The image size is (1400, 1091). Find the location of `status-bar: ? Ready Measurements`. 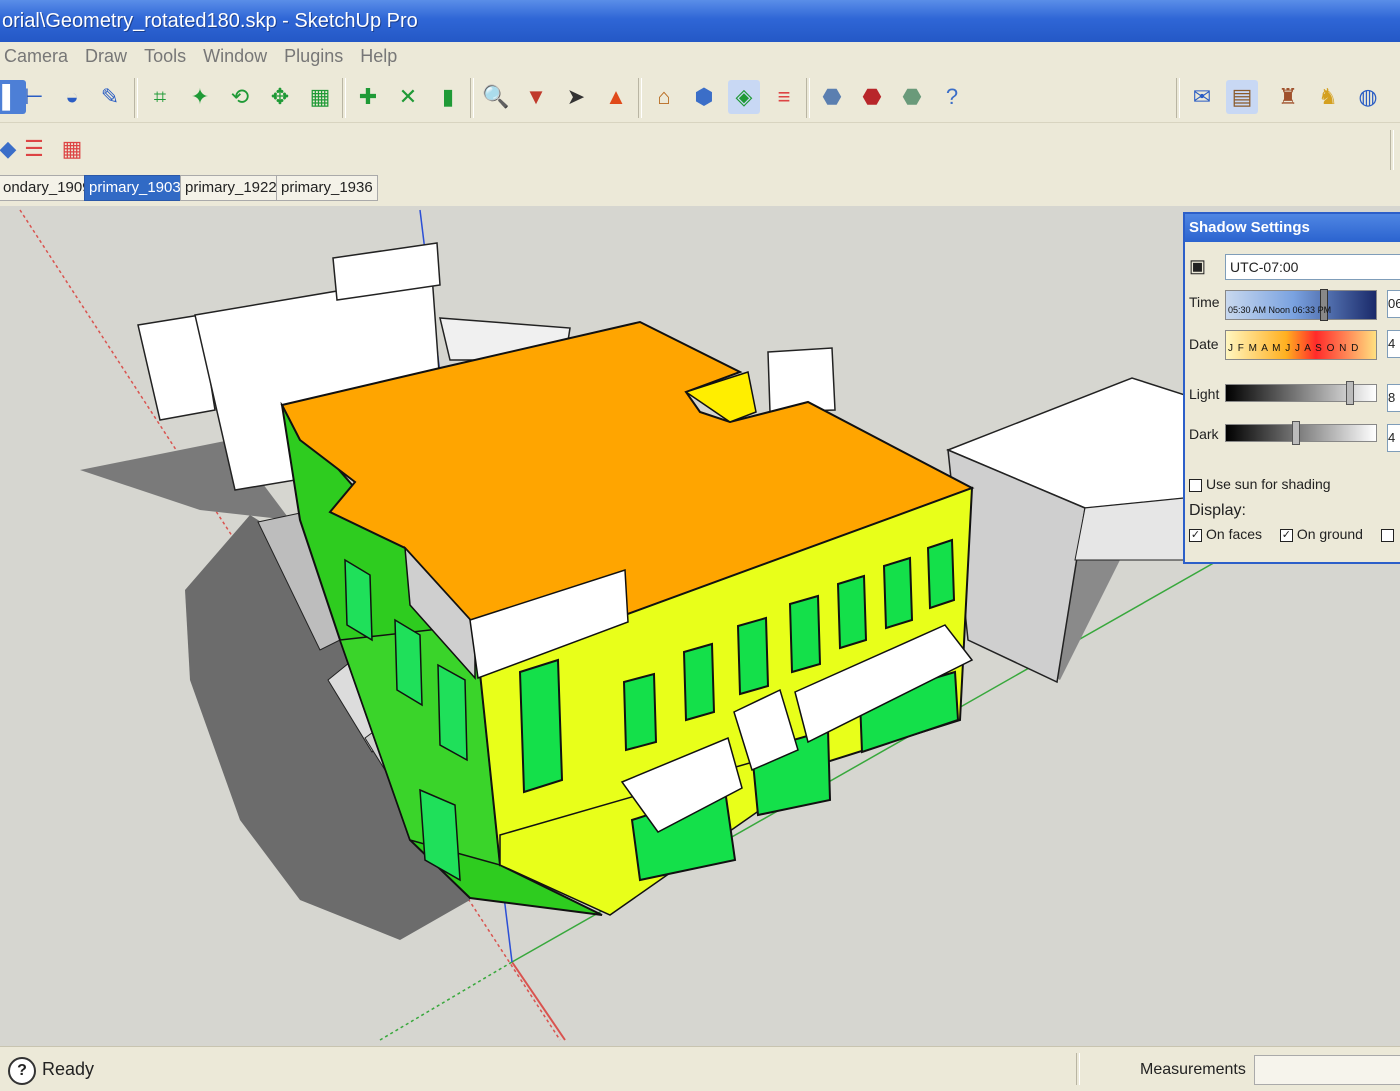

status-bar: ? Ready Measurements is located at coordinates (700, 1068).